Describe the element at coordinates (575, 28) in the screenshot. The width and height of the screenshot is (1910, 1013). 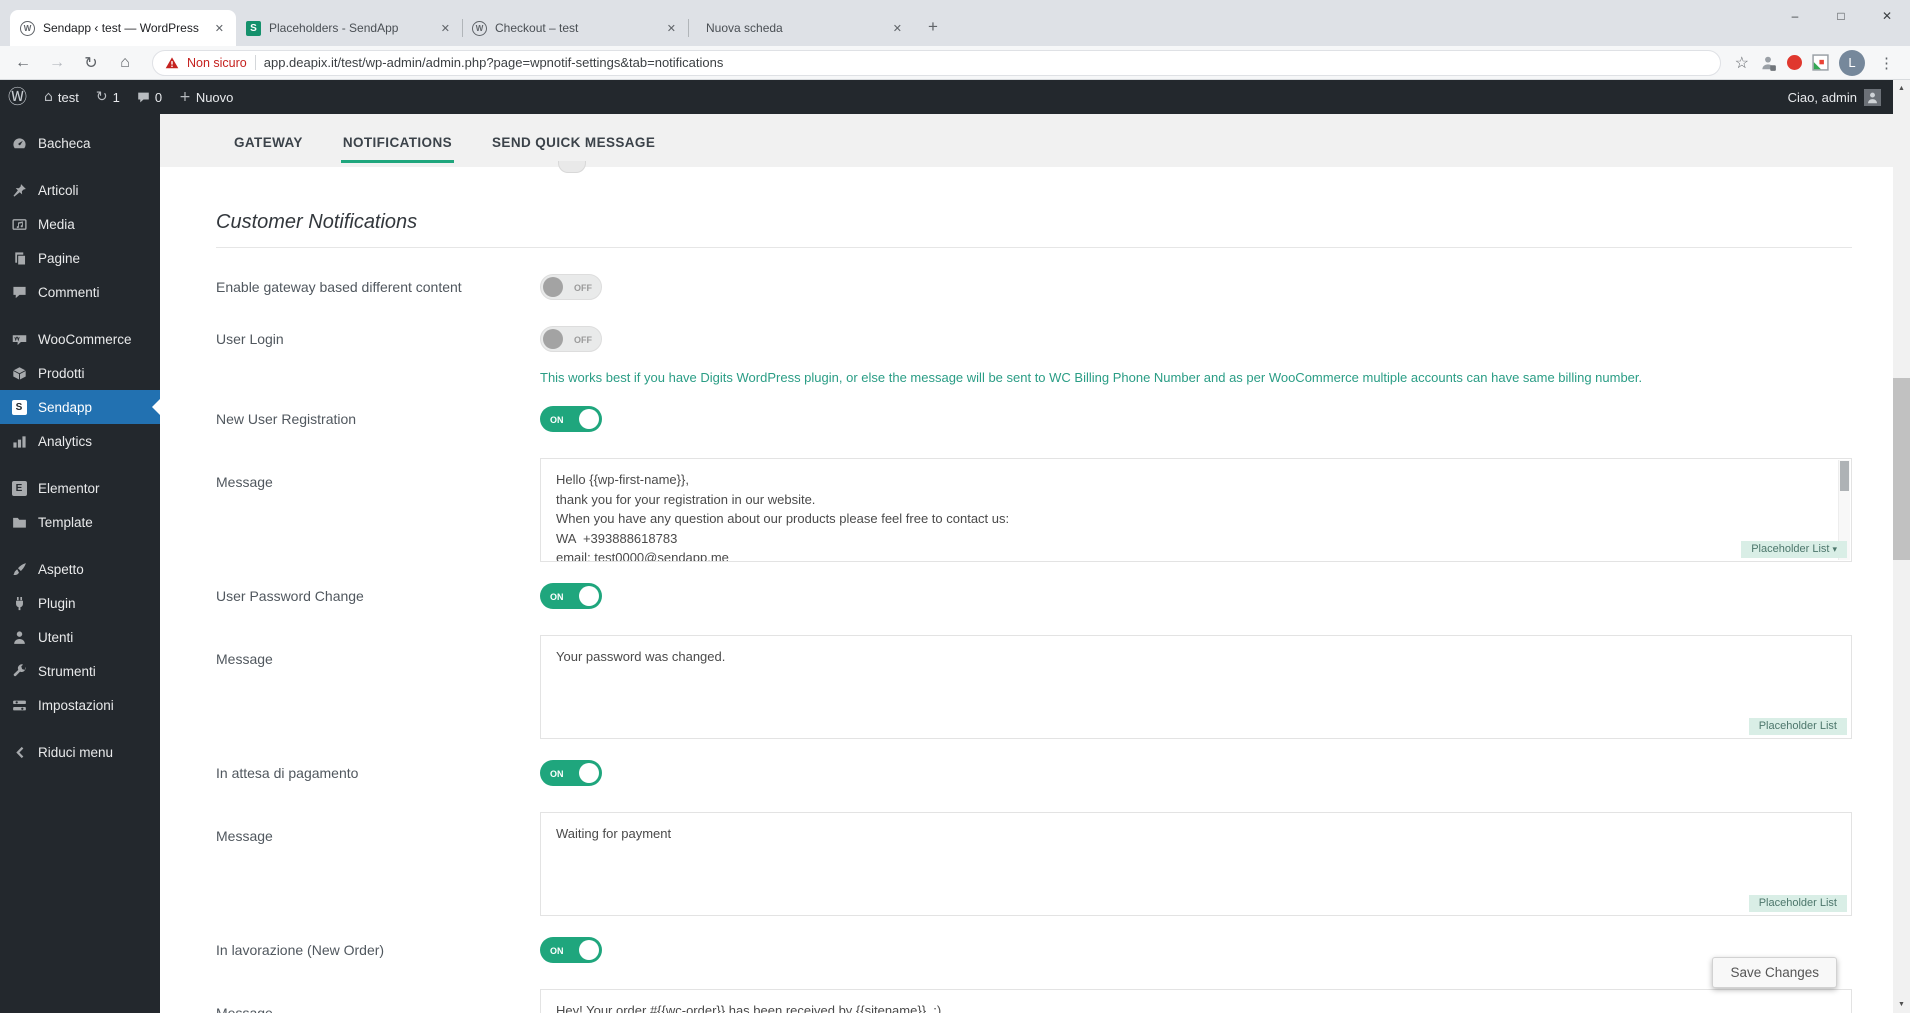
I see `browser-tab: W Checkout – test ✕` at that location.